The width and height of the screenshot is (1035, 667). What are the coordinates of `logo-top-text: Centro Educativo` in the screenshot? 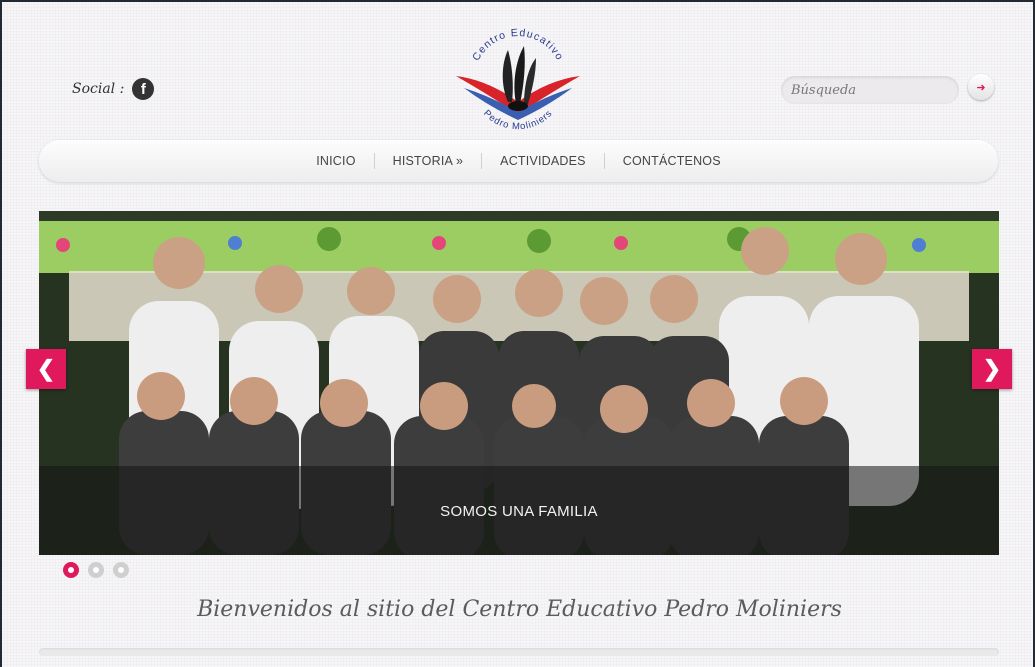 It's located at (518, 45).